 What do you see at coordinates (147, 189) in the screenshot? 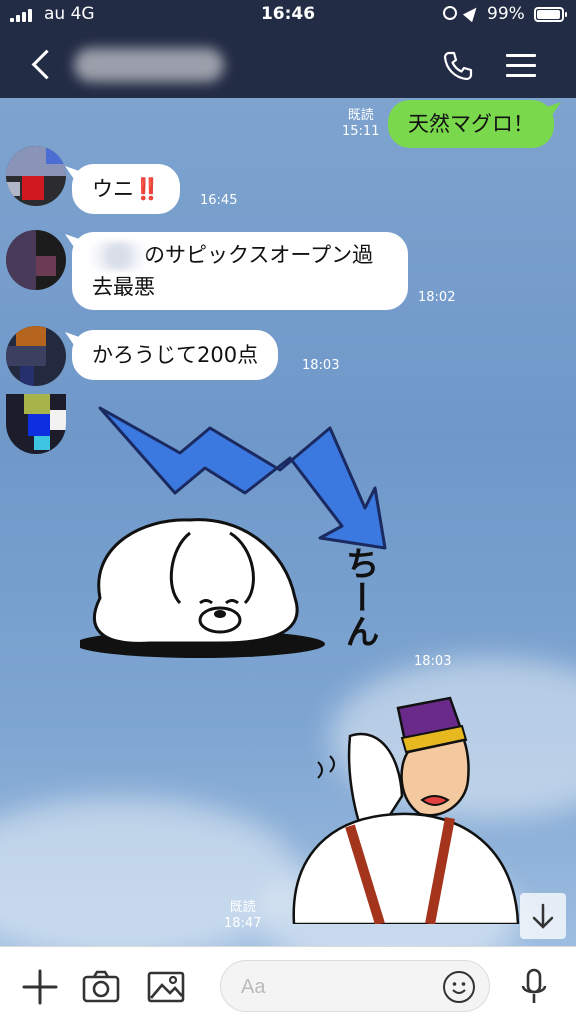
I see `double-exclamation-emoji: ‼️` at bounding box center [147, 189].